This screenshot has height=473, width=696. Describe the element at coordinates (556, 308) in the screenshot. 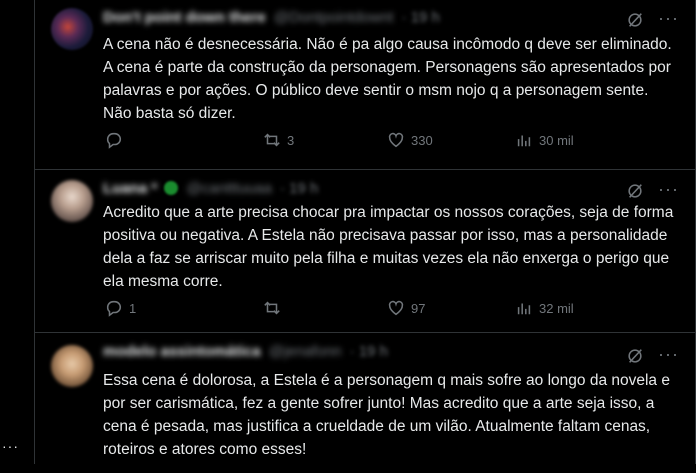

I see `views-count: 32 mil` at that location.